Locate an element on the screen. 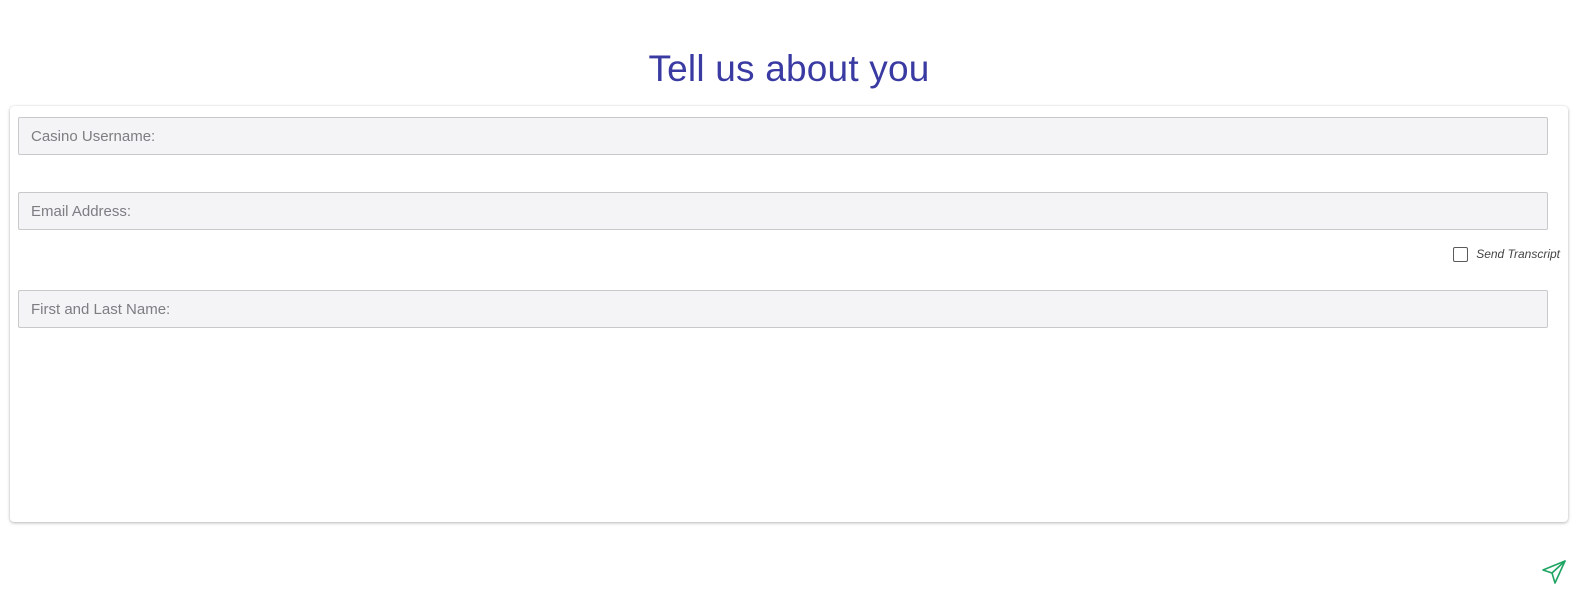  send-transcript-option: Send Transcript is located at coordinates (1506, 254).